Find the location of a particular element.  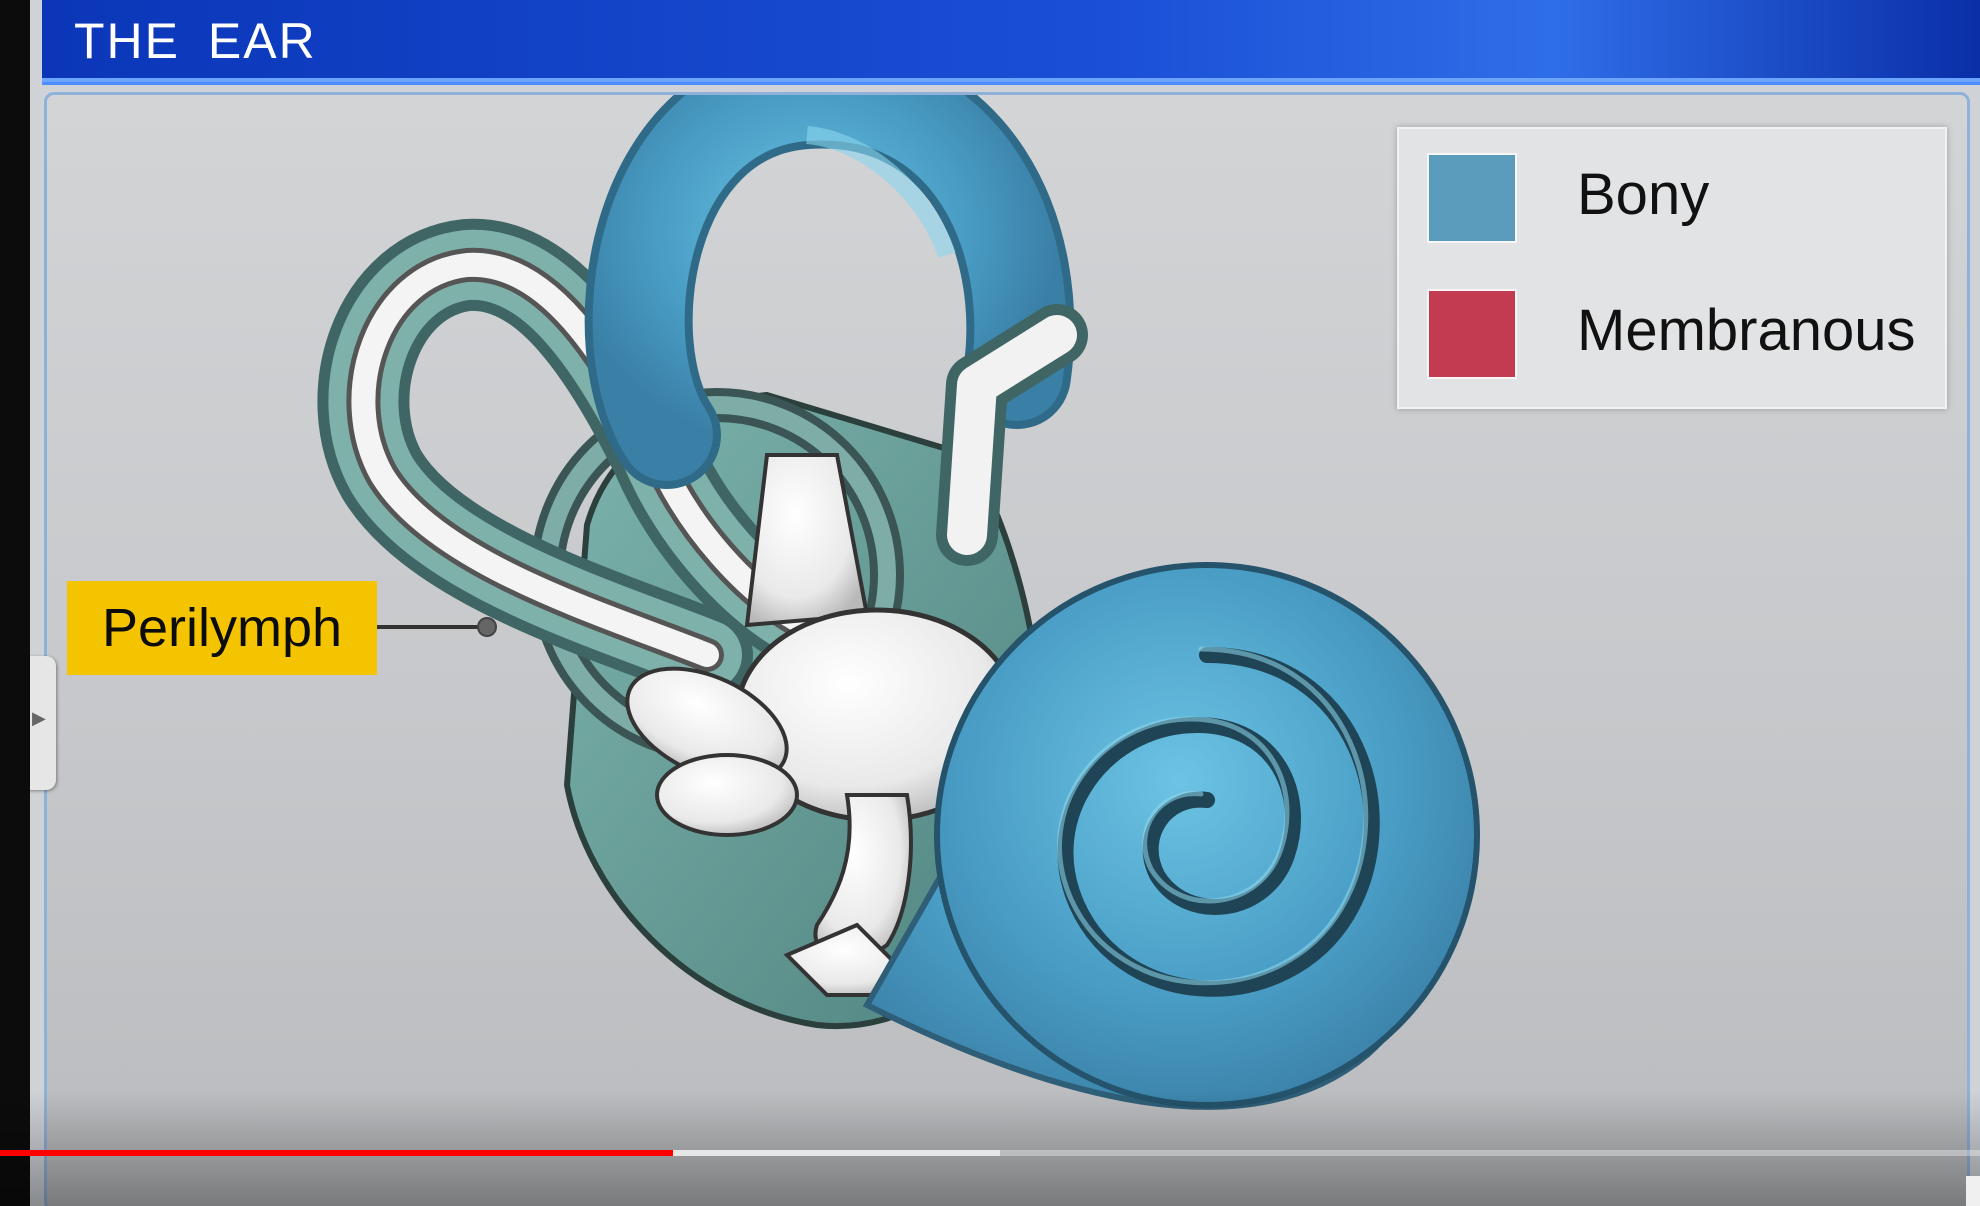

legend-label-bony: Bony is located at coordinates (1643, 194).